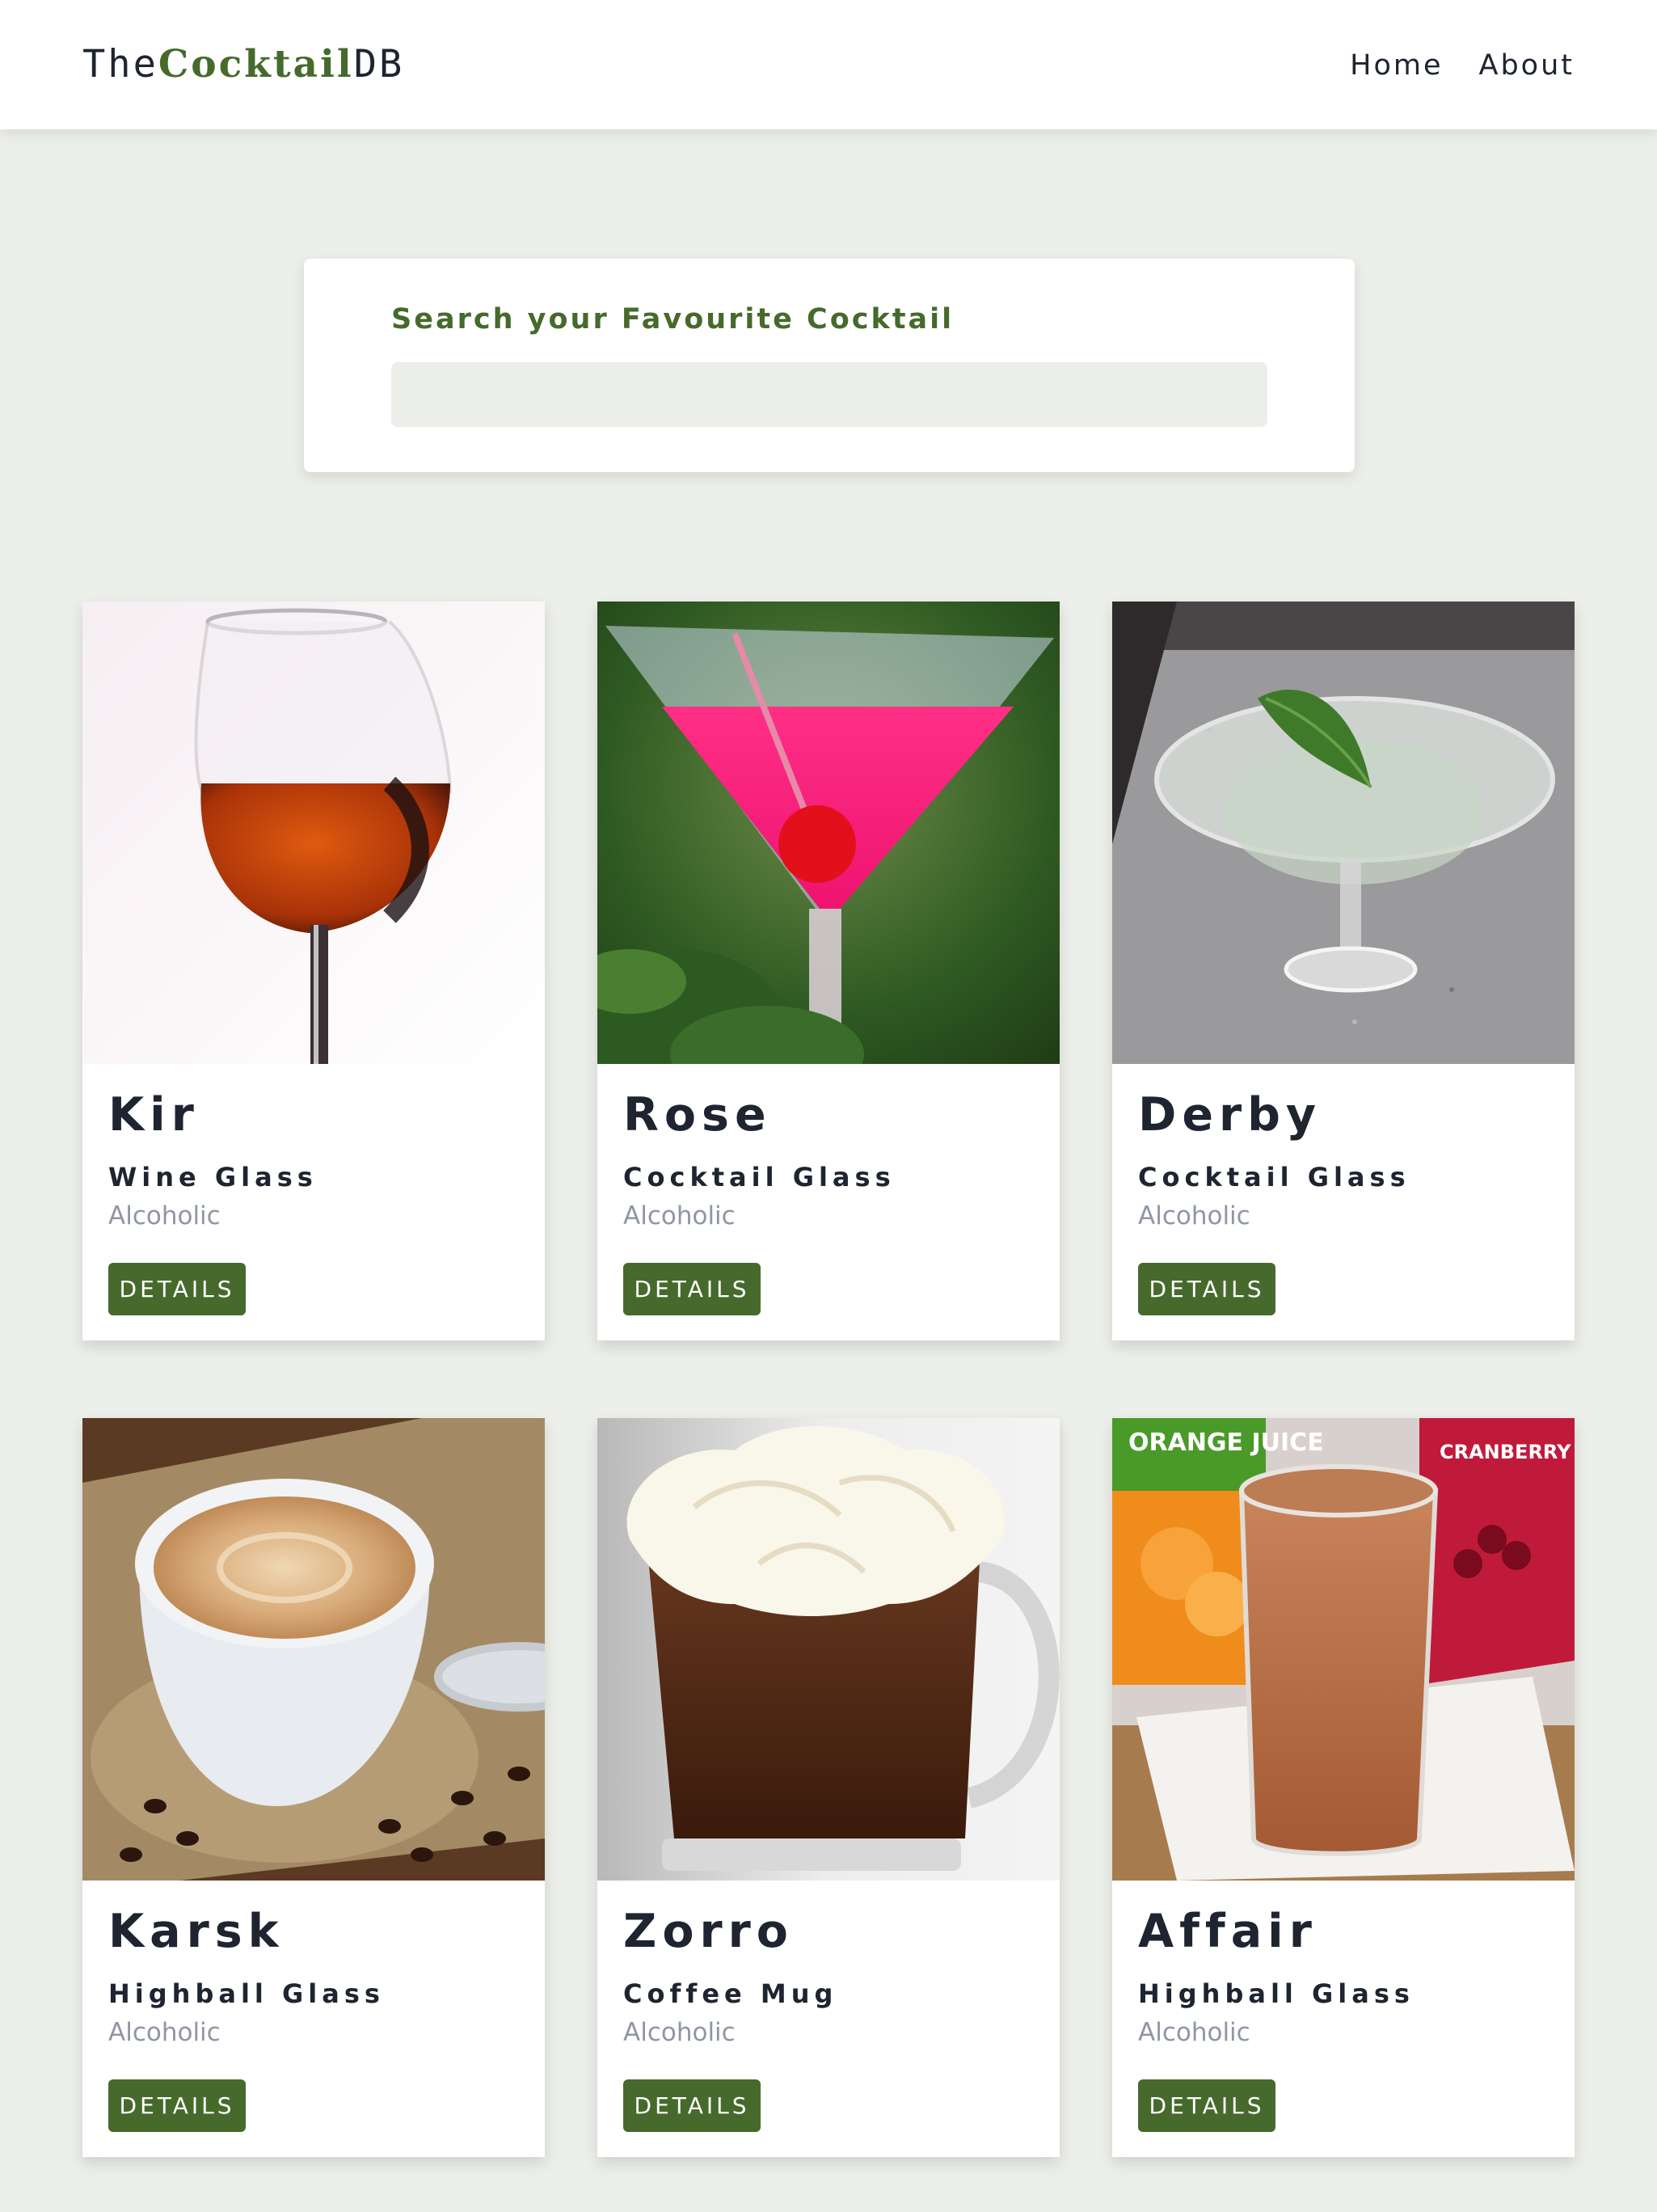 The width and height of the screenshot is (1657, 2212). I want to click on nav-link-home: Home, so click(1396, 65).